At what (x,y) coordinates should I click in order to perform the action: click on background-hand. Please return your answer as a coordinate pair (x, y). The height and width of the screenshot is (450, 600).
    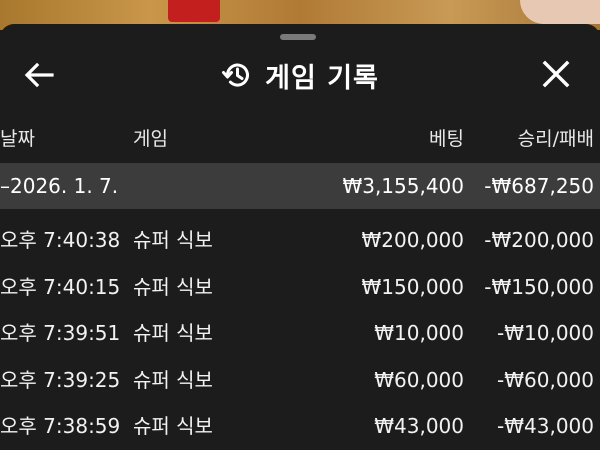
    Looking at the image, I should click on (560, 12).